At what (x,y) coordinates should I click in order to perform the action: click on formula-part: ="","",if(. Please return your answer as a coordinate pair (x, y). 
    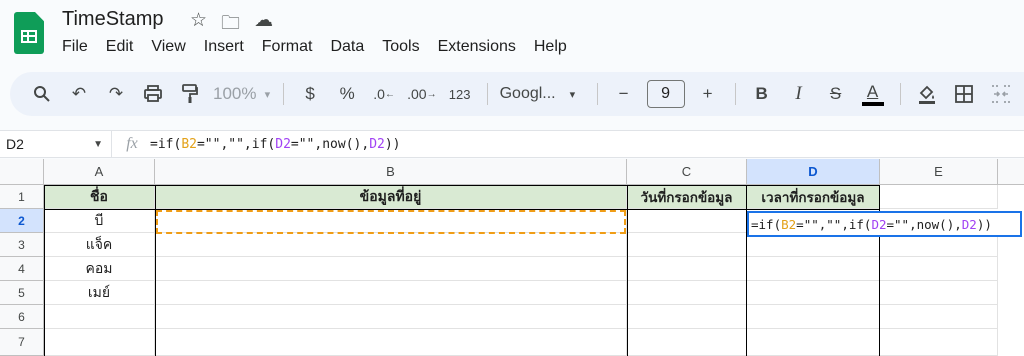
    Looking at the image, I should click on (236, 144).